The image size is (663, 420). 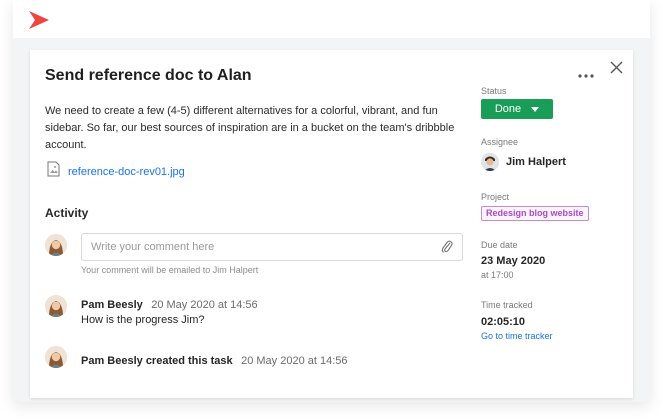 What do you see at coordinates (499, 245) in the screenshot?
I see `due-date-label: Due date` at bounding box center [499, 245].